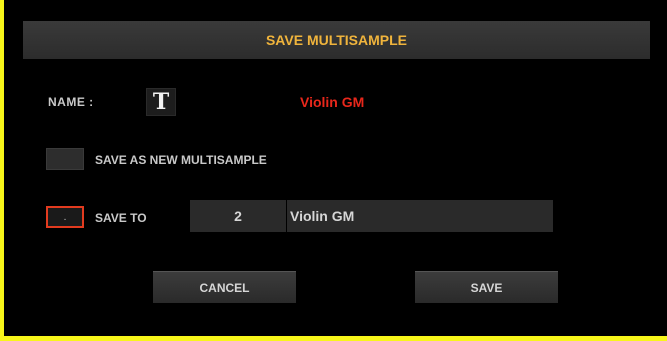  I want to click on save-to-label: SAVE TO, so click(121, 218).